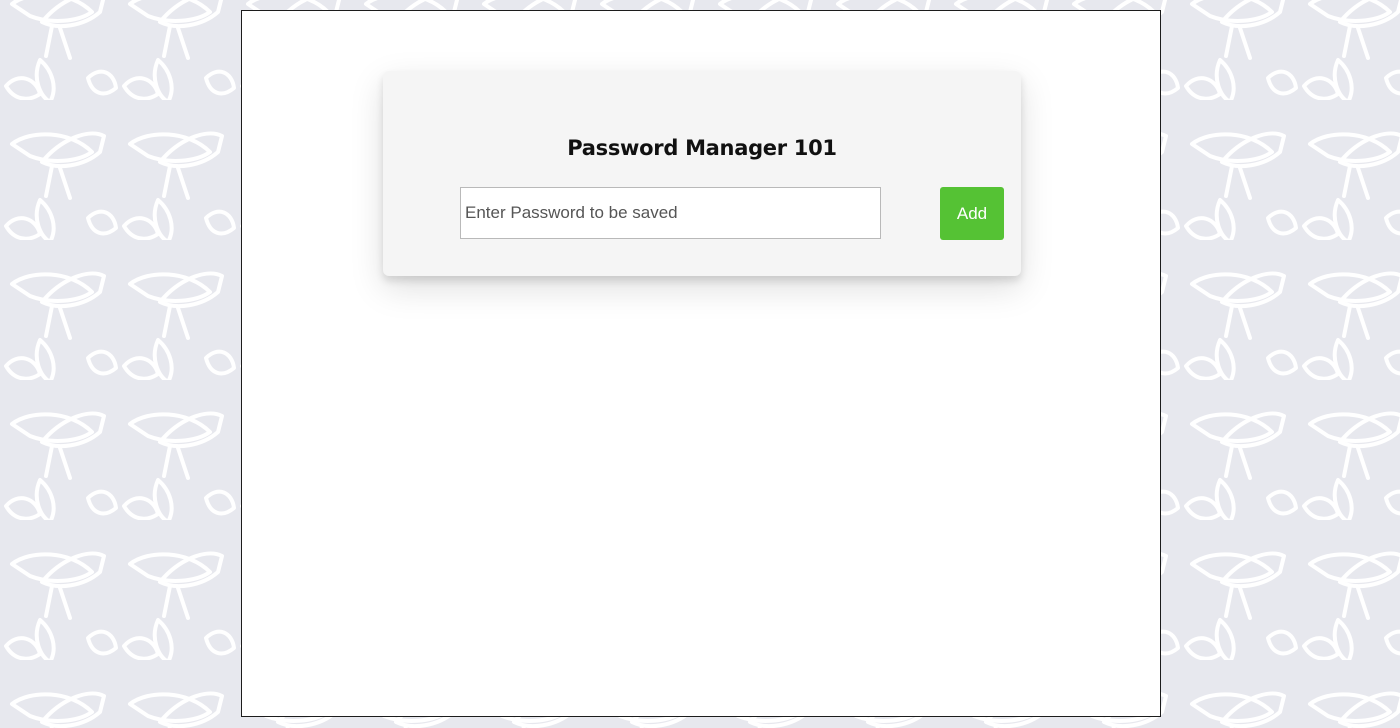  What do you see at coordinates (702, 173) in the screenshot?
I see `password-card: Password Manager 101 Add` at bounding box center [702, 173].